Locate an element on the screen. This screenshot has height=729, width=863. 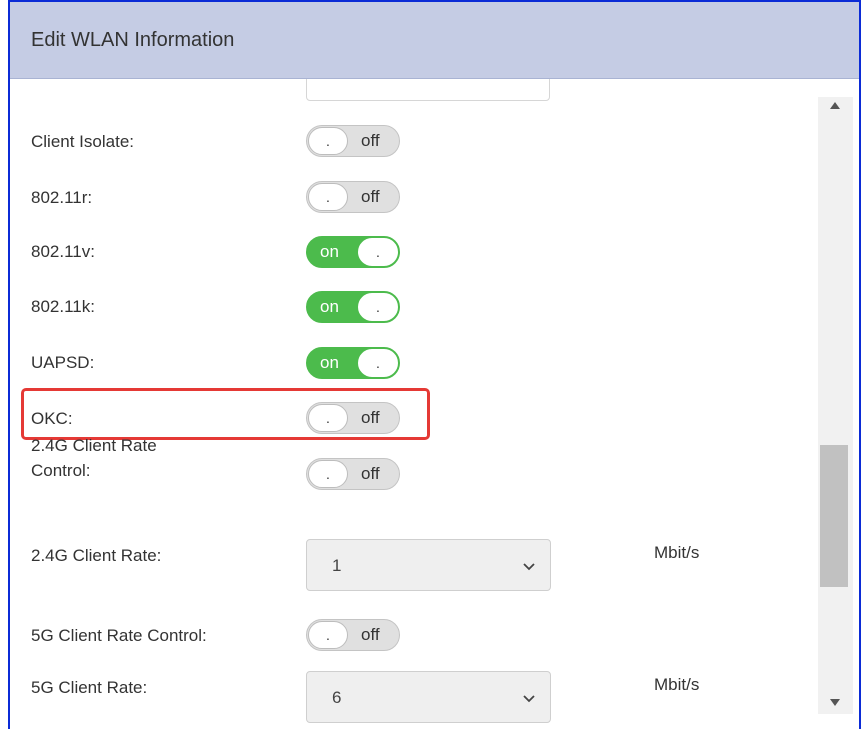
5g-client-rate-unit: Mbit/s is located at coordinates (677, 684).